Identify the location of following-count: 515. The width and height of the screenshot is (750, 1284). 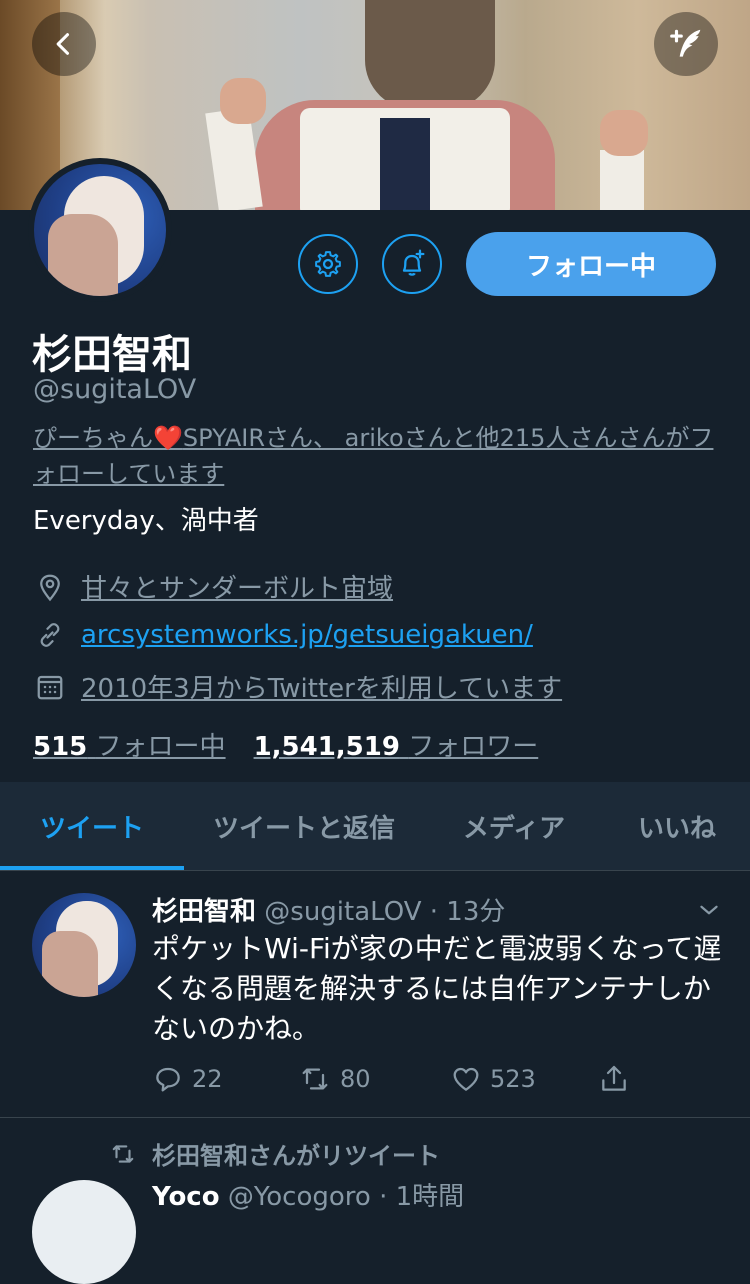
(60, 747).